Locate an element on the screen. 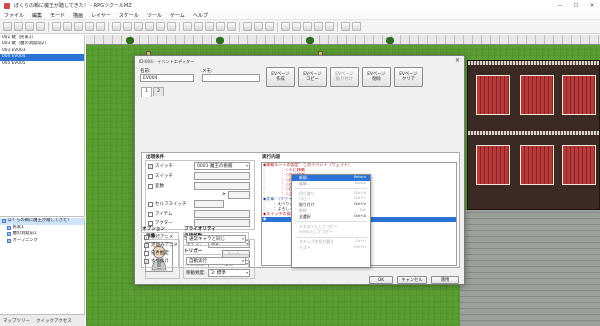  open-project-icon is located at coordinates (18, 26).